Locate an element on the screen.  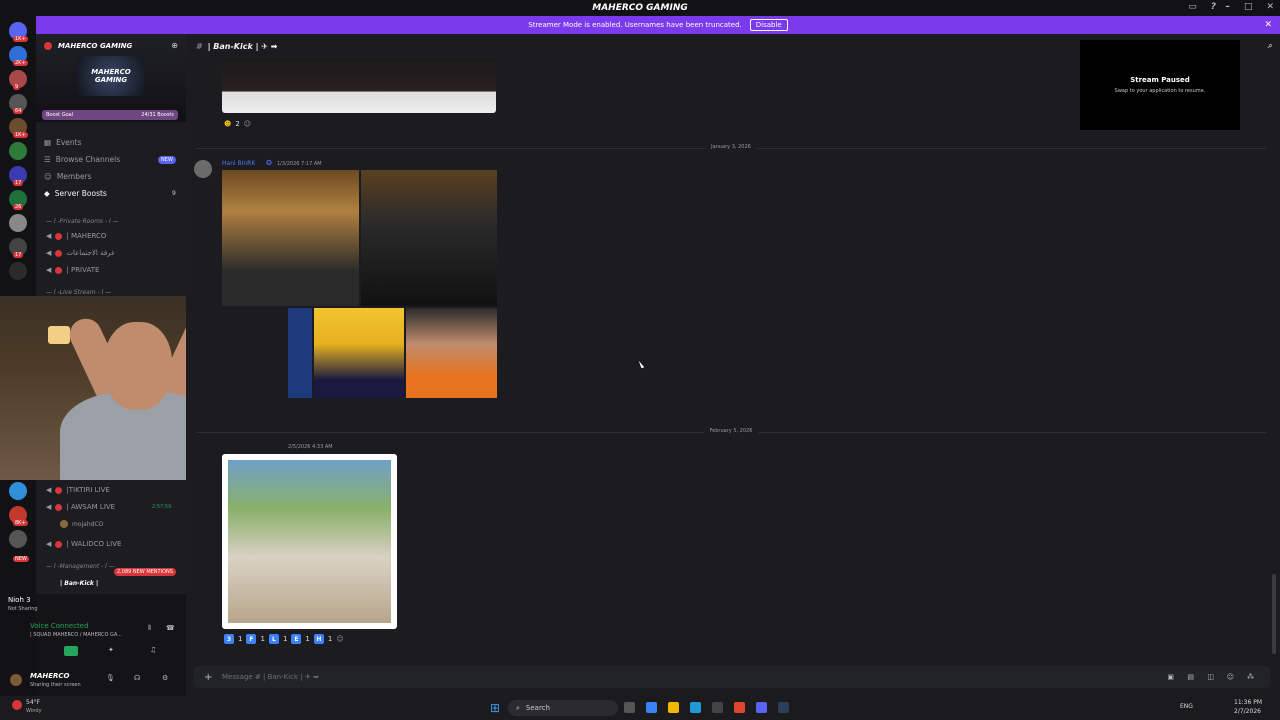
nav-browse-channels: ☰ Browse Channels is located at coordinates (82, 159).